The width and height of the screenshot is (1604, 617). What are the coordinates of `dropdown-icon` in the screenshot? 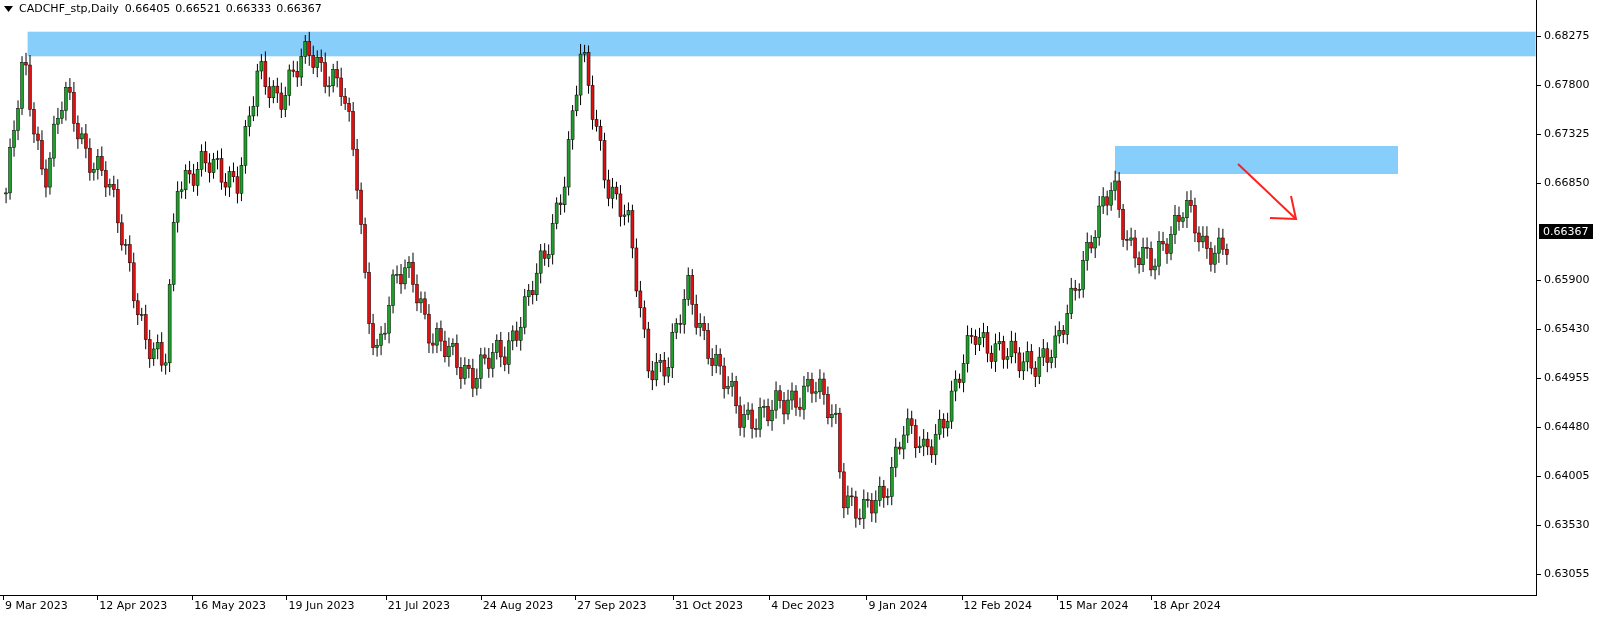 It's located at (8, 8).